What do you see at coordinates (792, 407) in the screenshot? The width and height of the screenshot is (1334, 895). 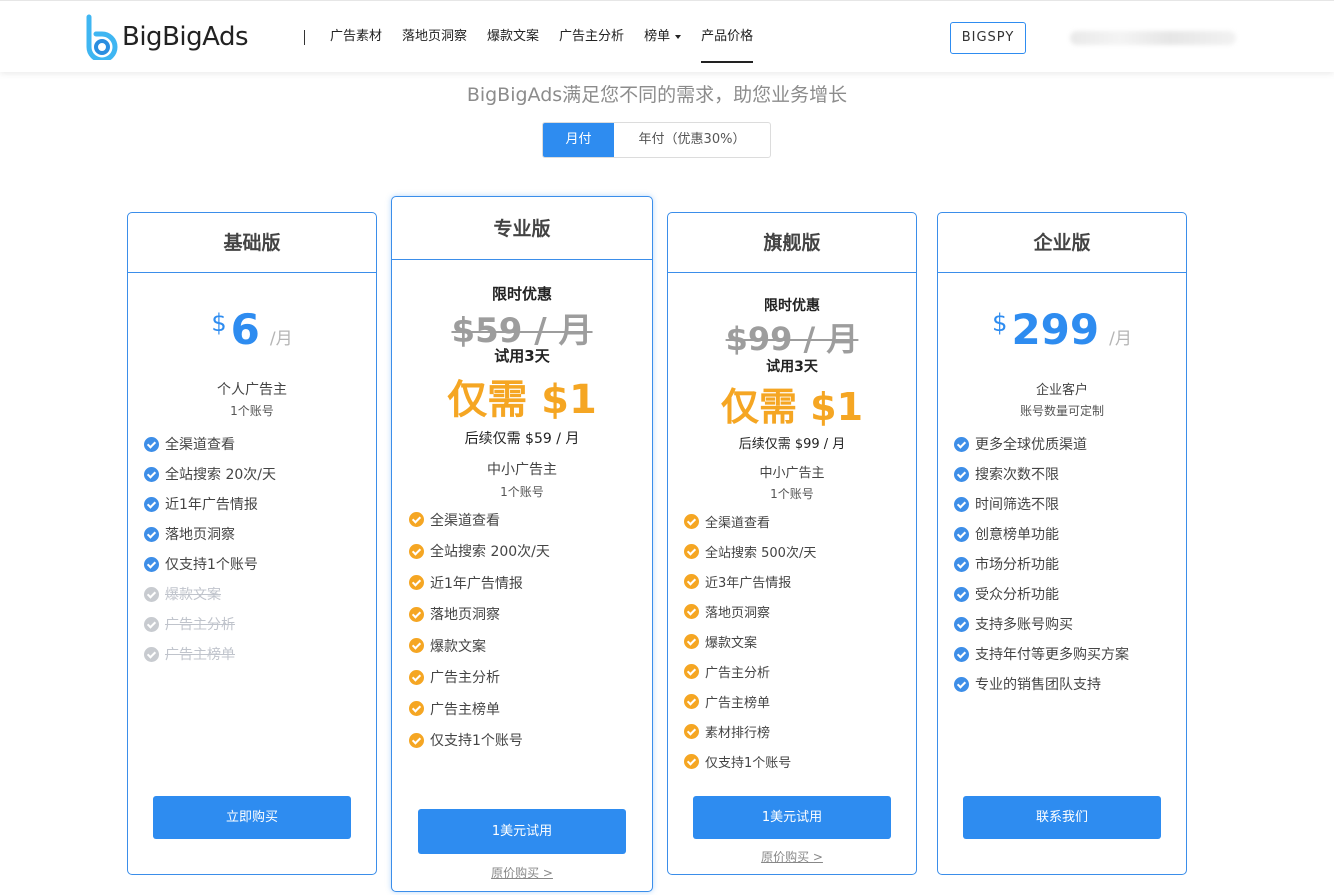 I see `promo-price: 仅需 $1` at bounding box center [792, 407].